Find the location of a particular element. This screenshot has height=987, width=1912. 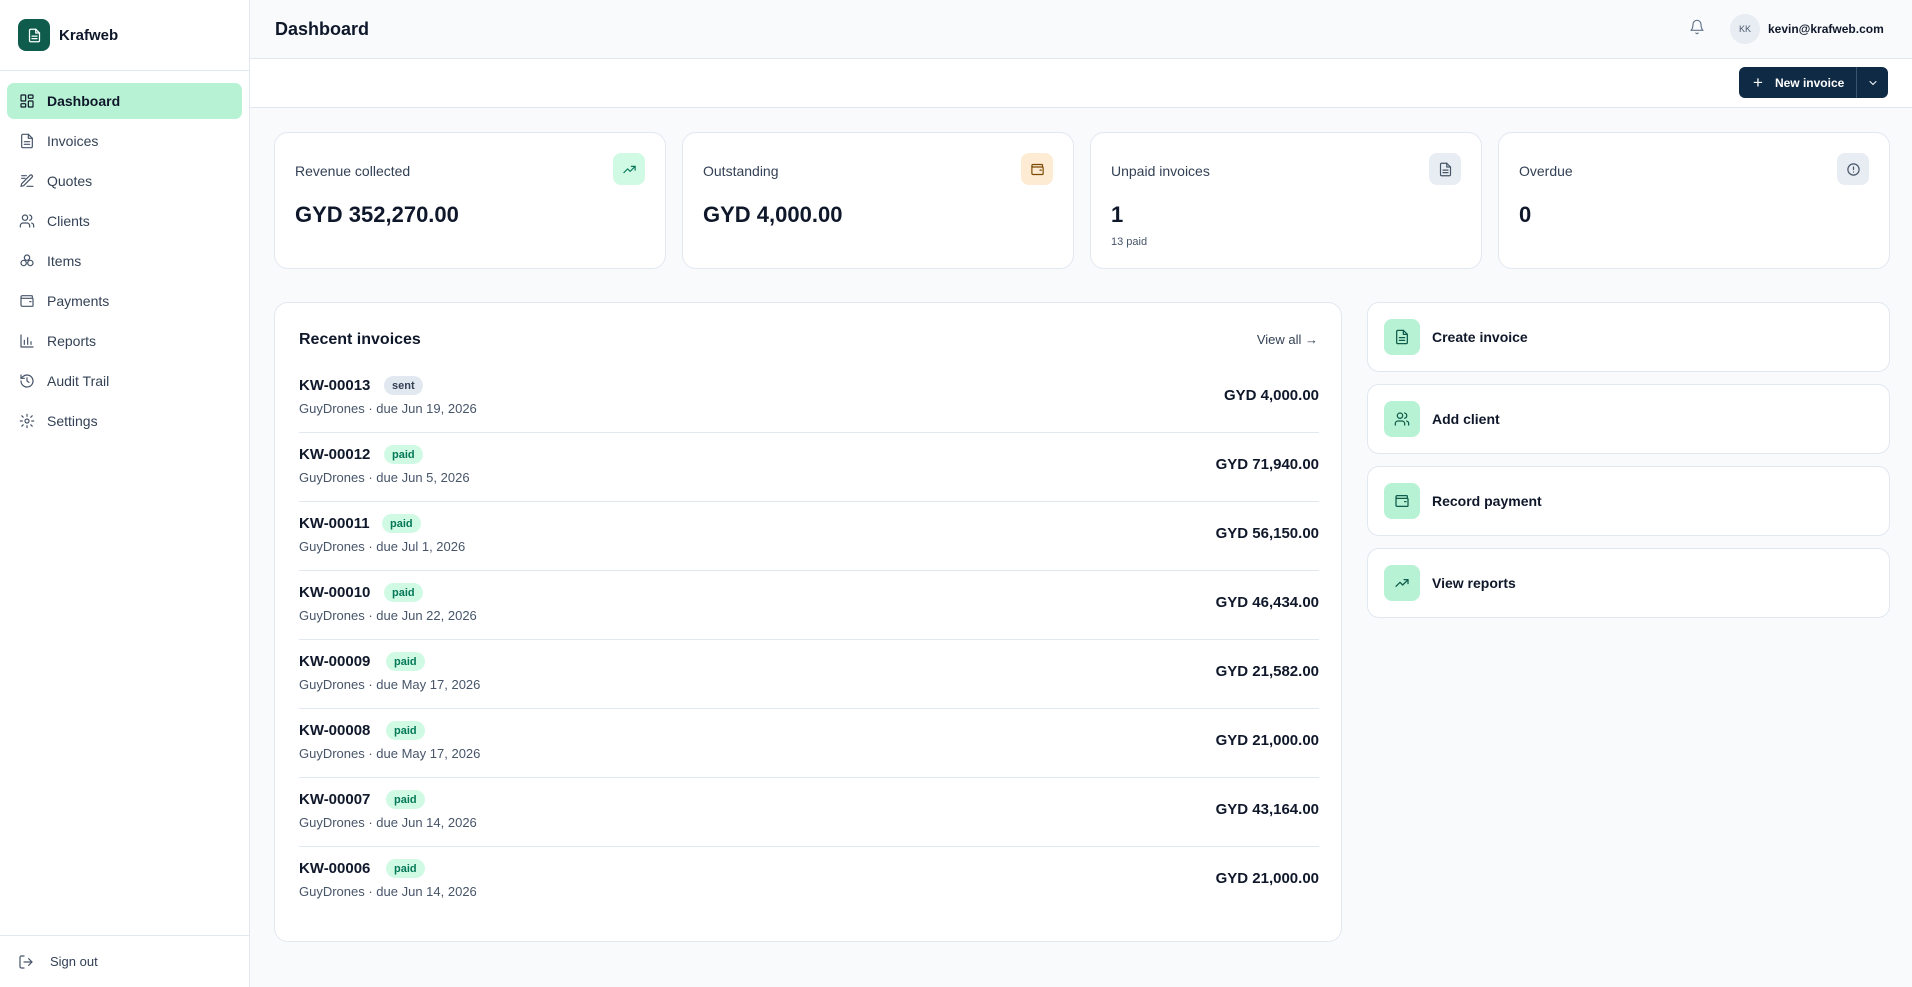

invoice-number: KW-00009 is located at coordinates (335, 661).